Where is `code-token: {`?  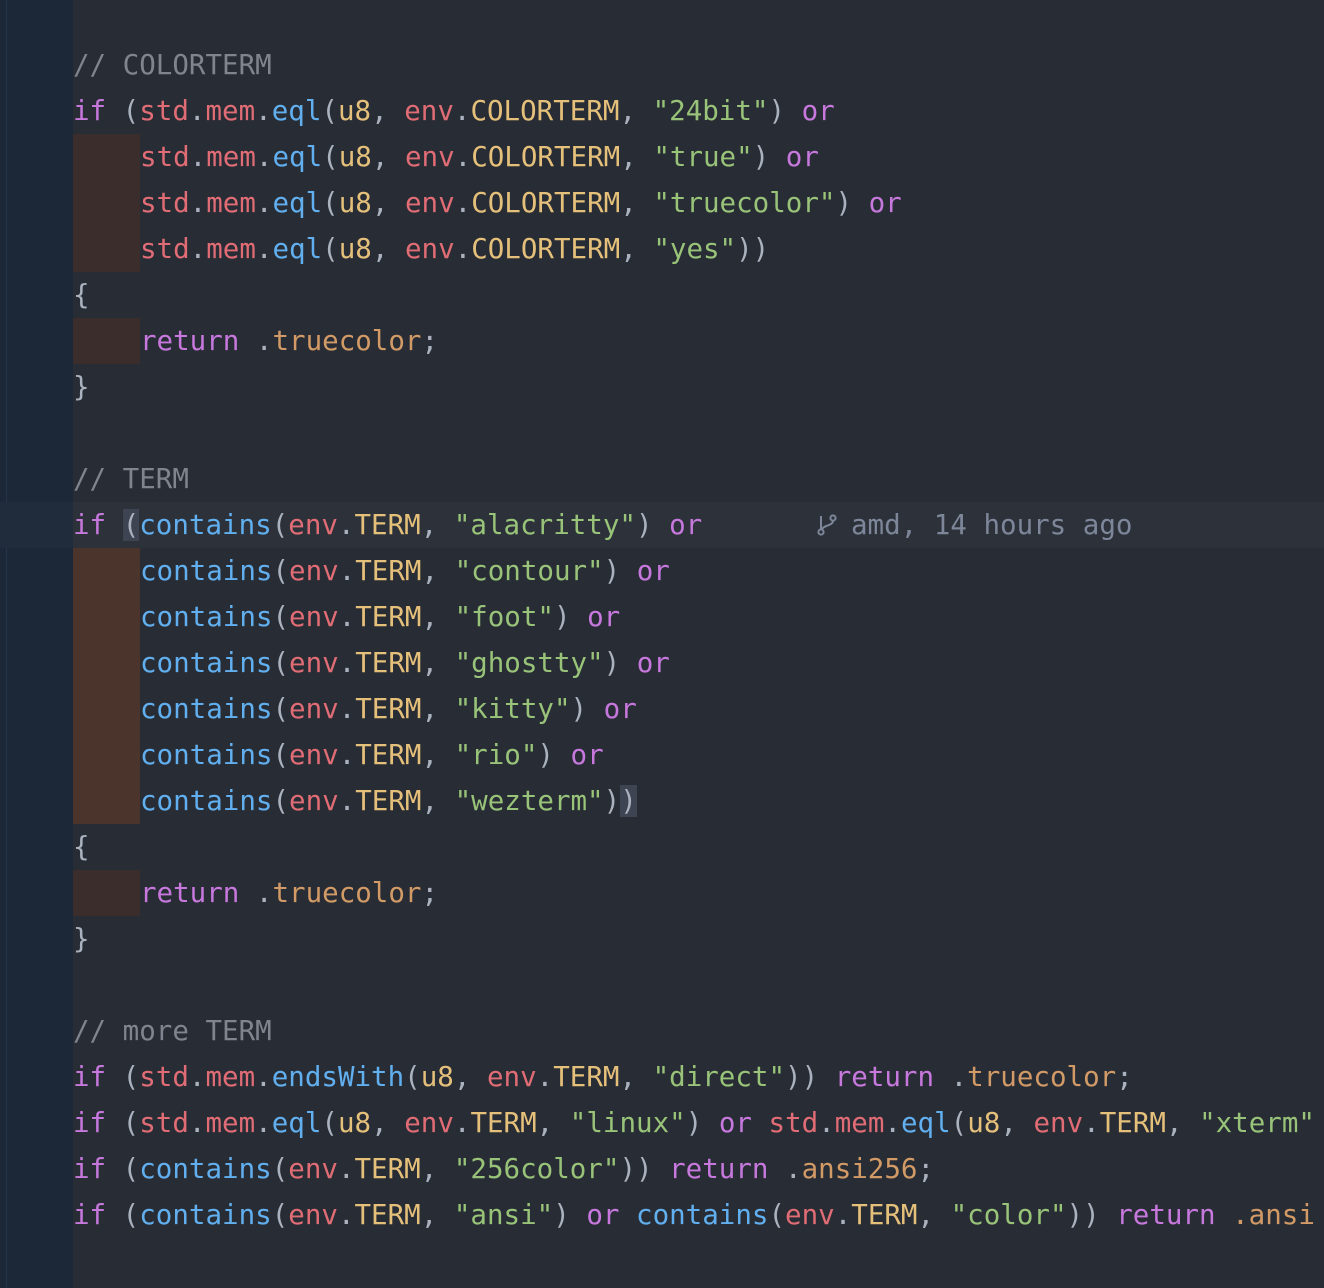 code-token: { is located at coordinates (81, 847).